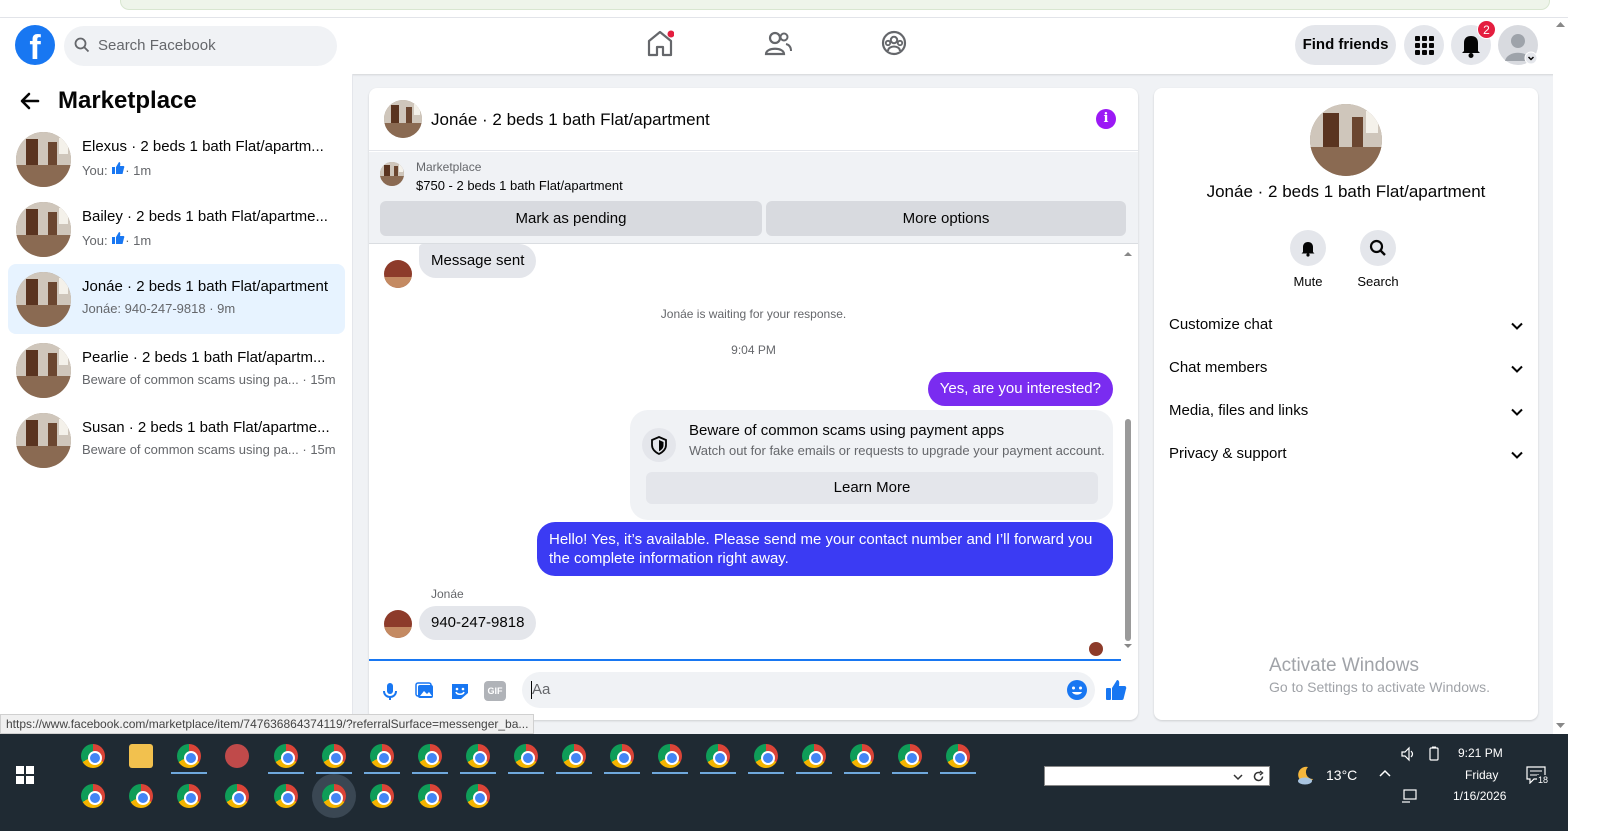 This screenshot has height=831, width=1600. I want to click on chevron-up-icon, so click(1385, 773).